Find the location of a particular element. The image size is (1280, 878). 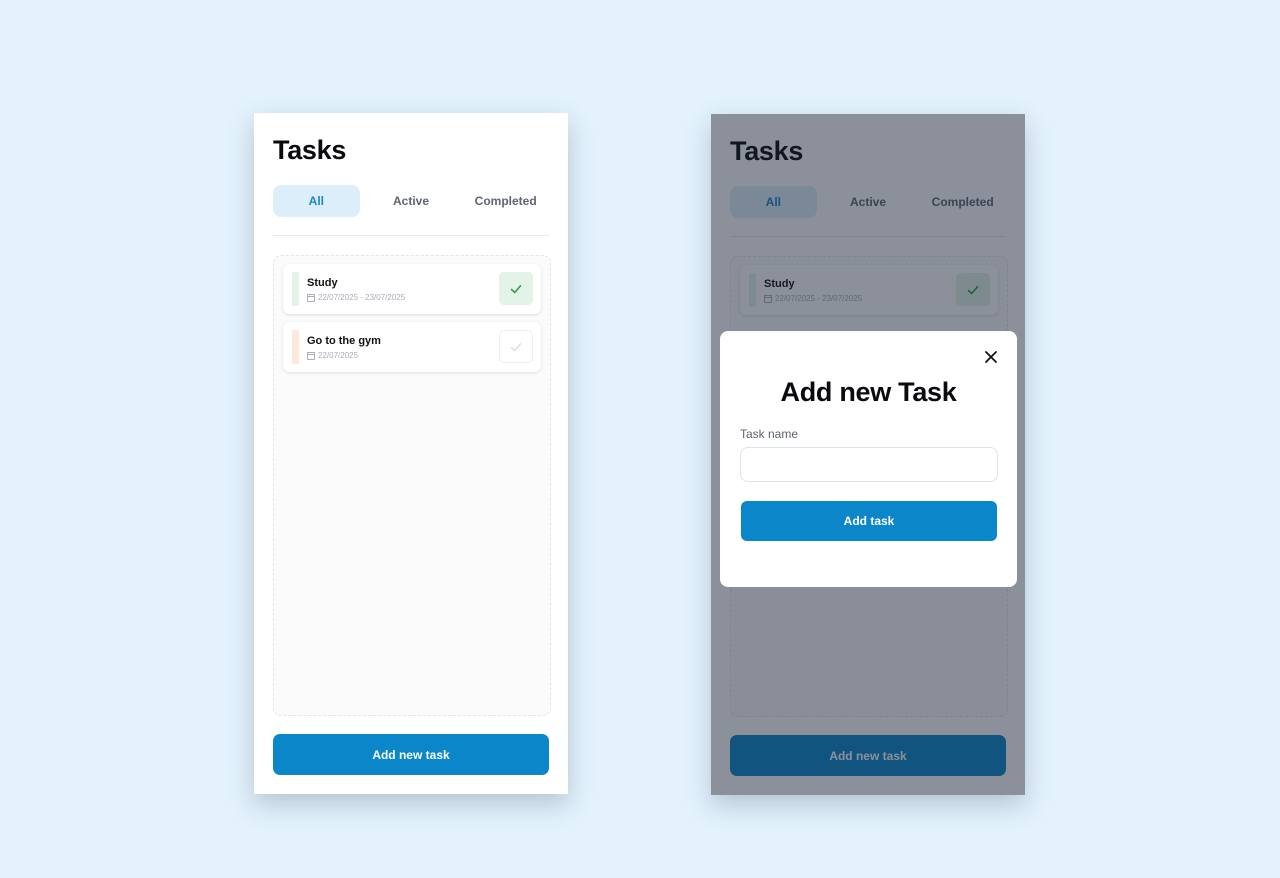

add-task-button: Add task is located at coordinates (869, 521).